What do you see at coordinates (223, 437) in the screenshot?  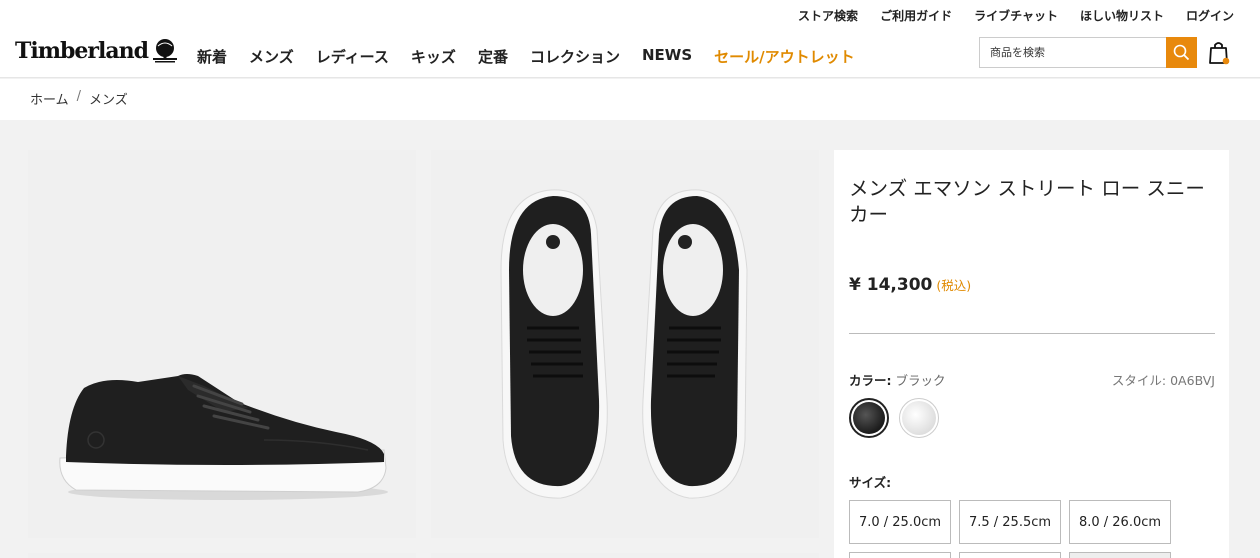 I see `sneaker-side-image` at bounding box center [223, 437].